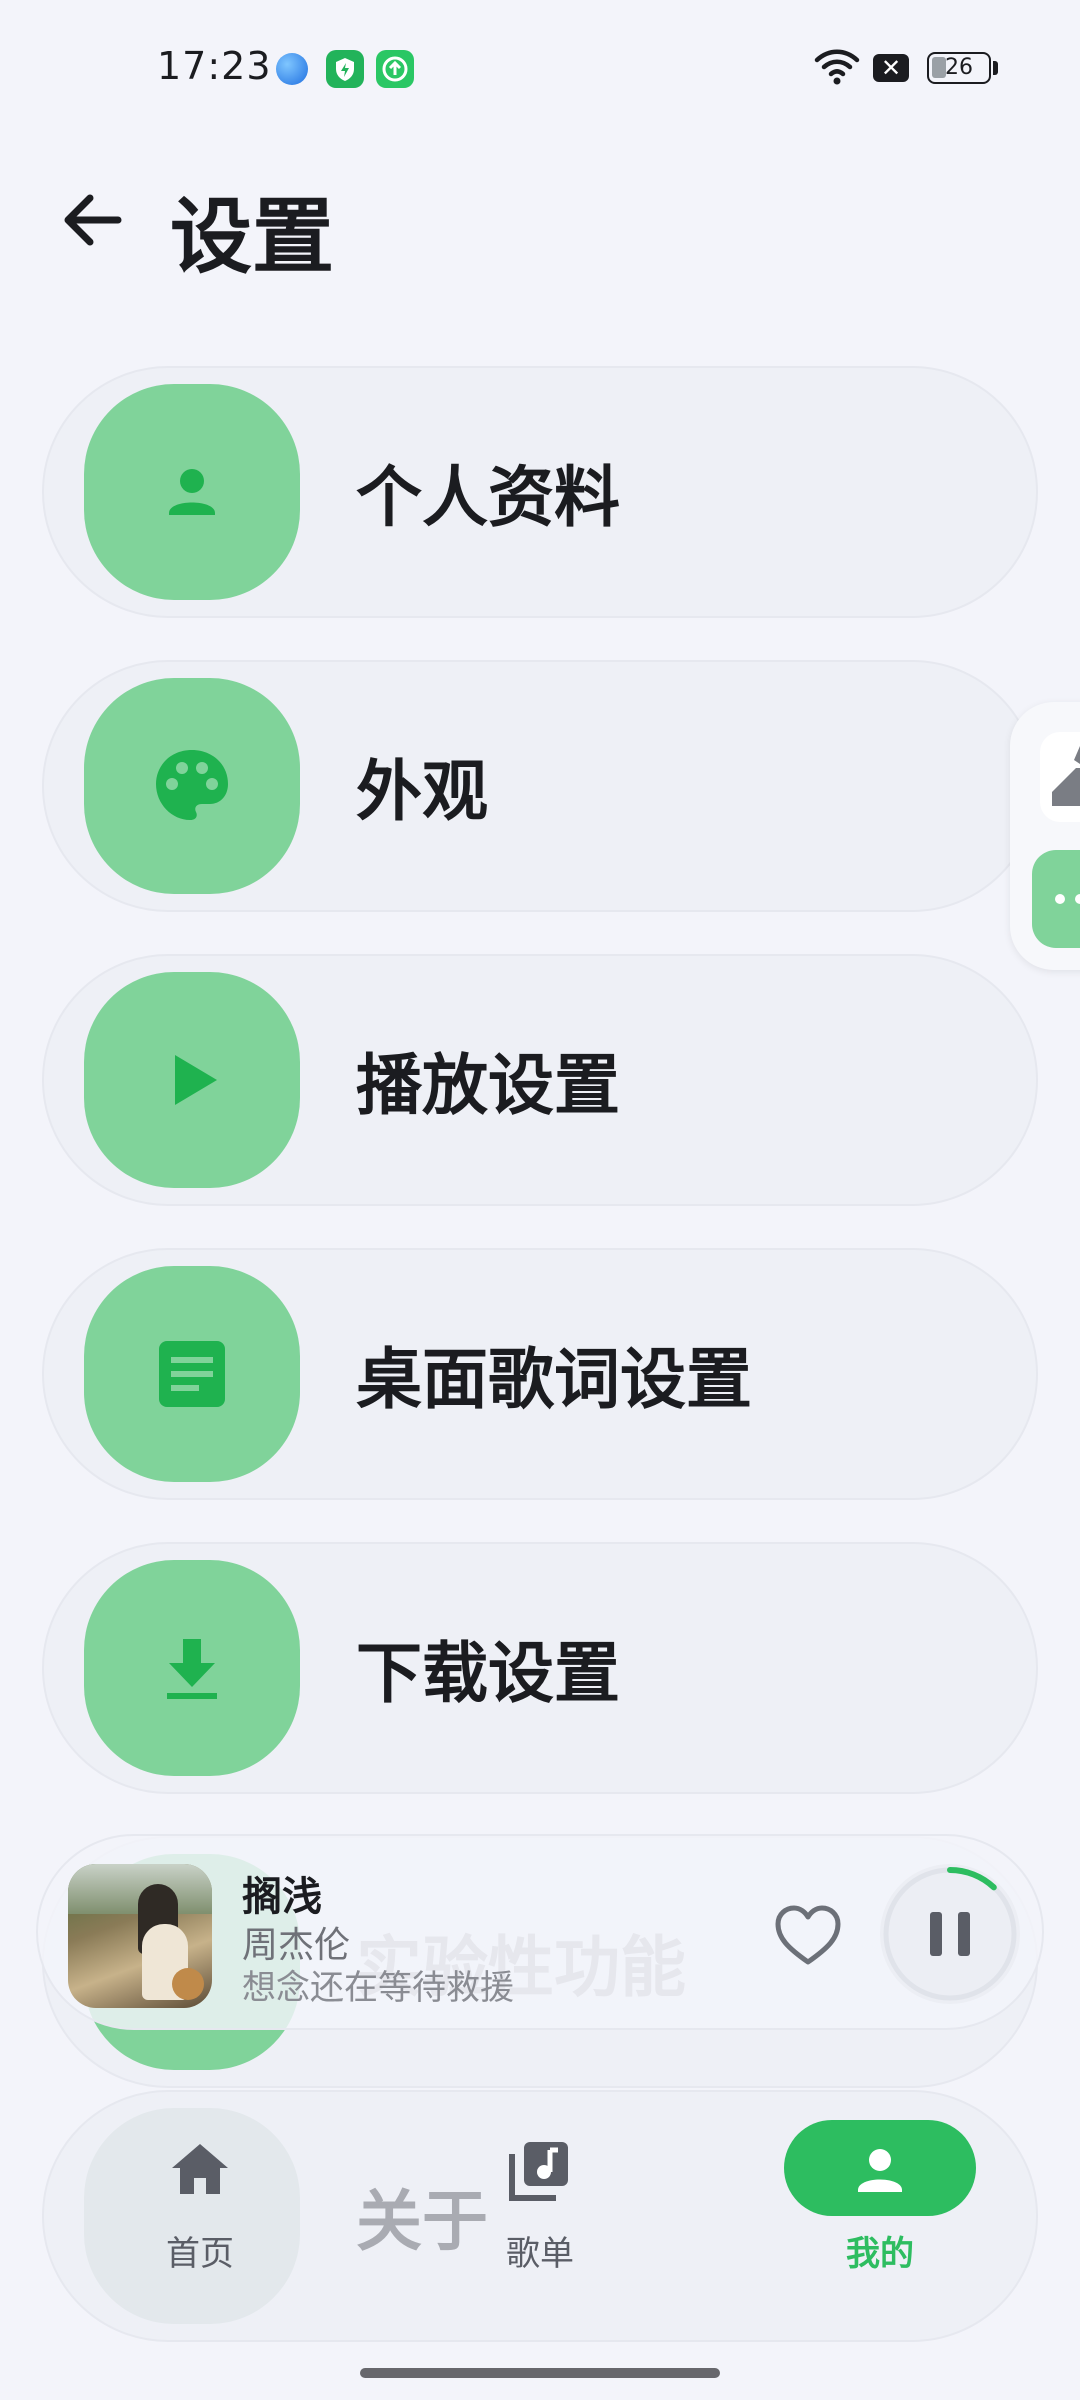  What do you see at coordinates (282, 1897) in the screenshot?
I see `song-title: 搁浅` at bounding box center [282, 1897].